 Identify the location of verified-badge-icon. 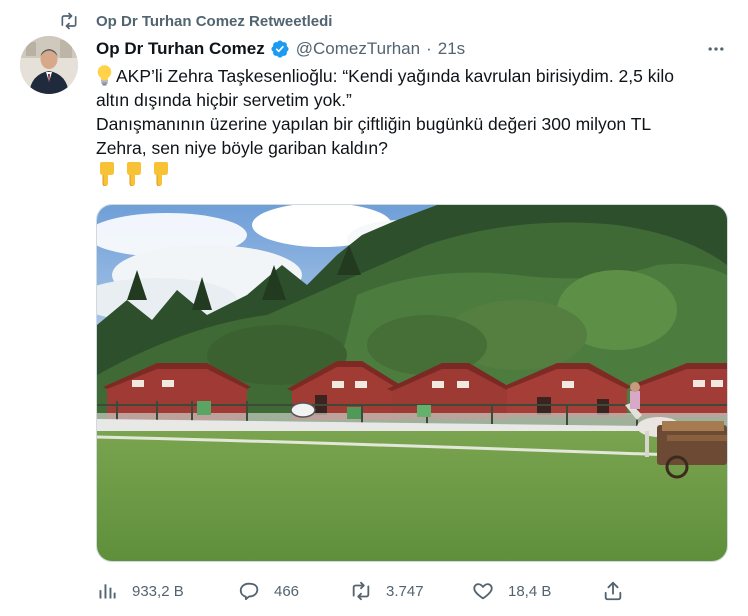
(280, 49).